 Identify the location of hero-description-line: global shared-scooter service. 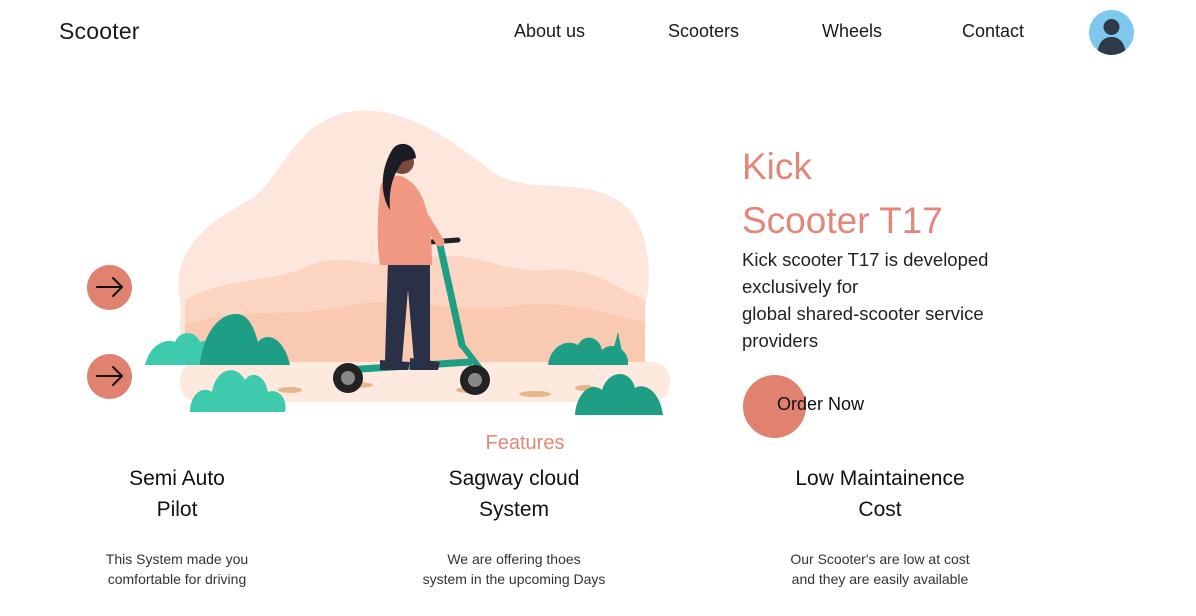
(863, 313).